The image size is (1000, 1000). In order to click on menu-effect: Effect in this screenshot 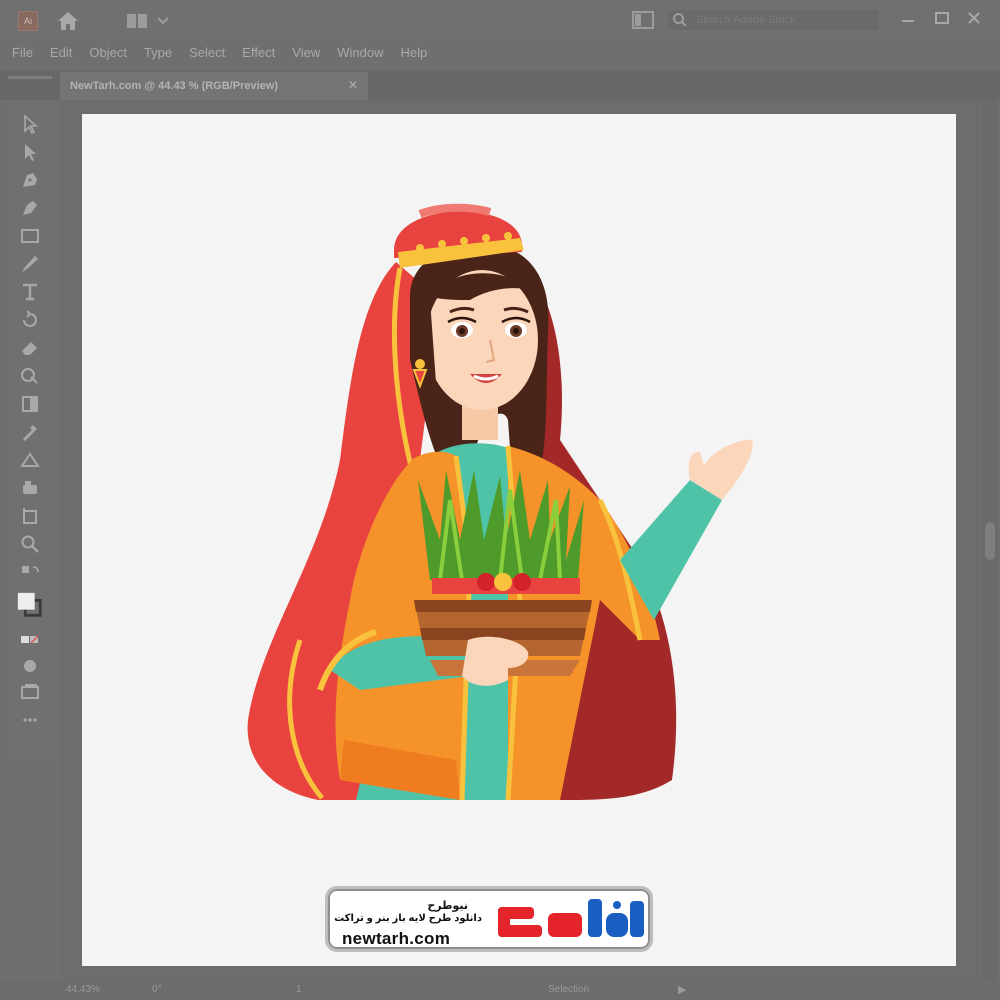, I will do `click(258, 52)`.